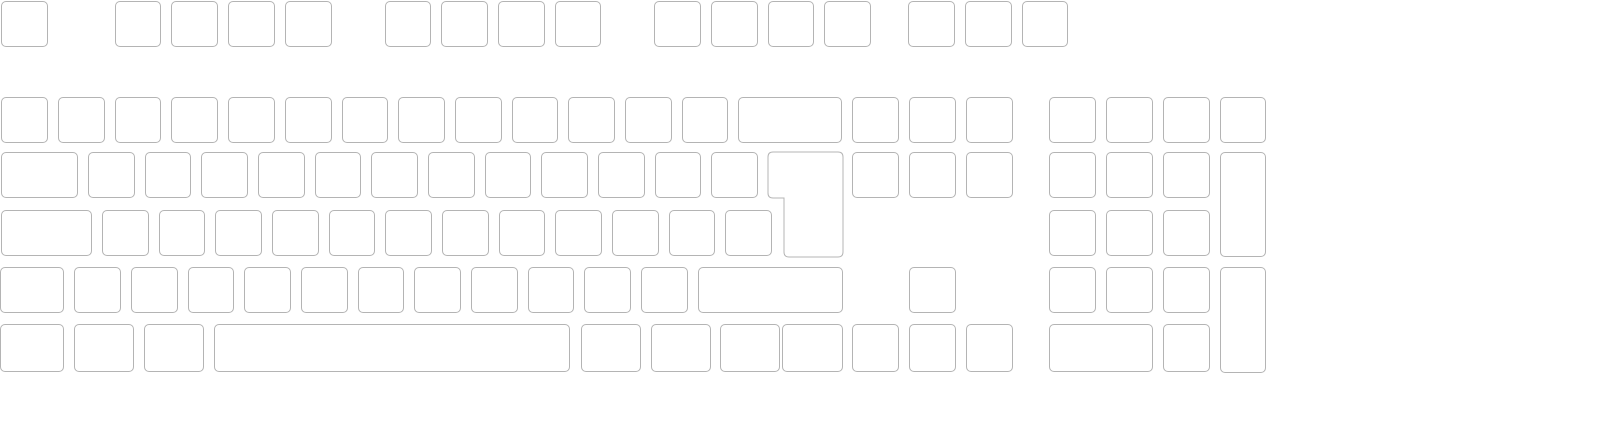  What do you see at coordinates (494, 290) in the screenshot?
I see `key-m` at bounding box center [494, 290].